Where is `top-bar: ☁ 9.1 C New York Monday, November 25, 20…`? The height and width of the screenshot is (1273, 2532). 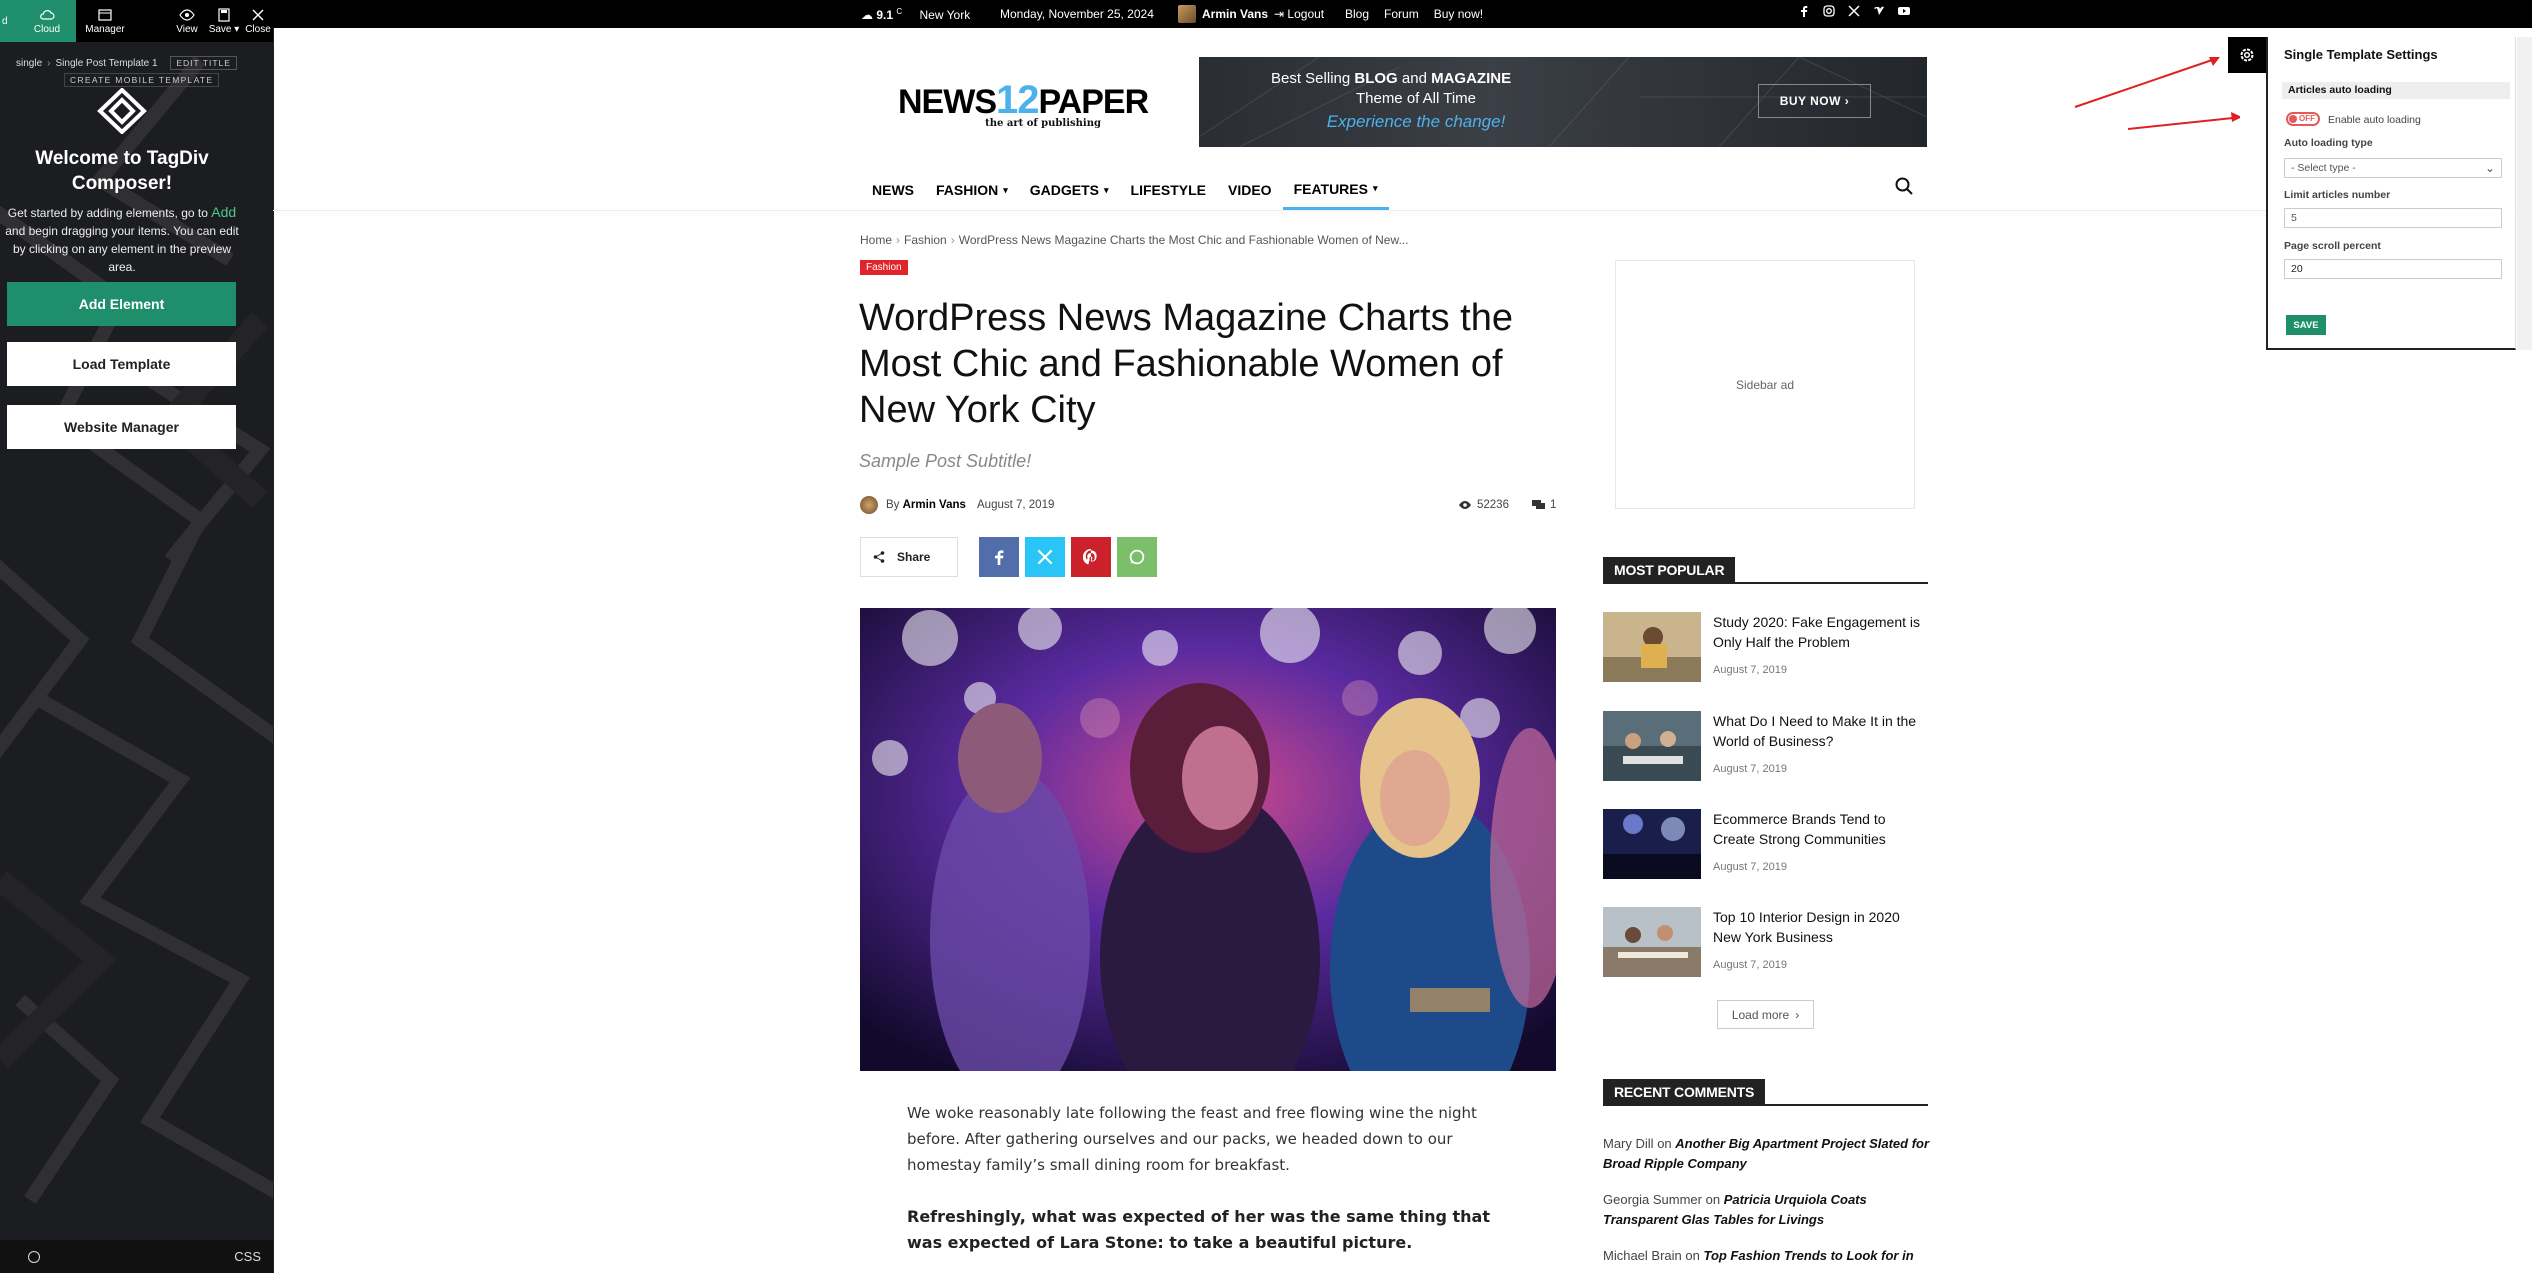 top-bar: ☁ 9.1 C New York Monday, November 25, 20… is located at coordinates (1402, 14).